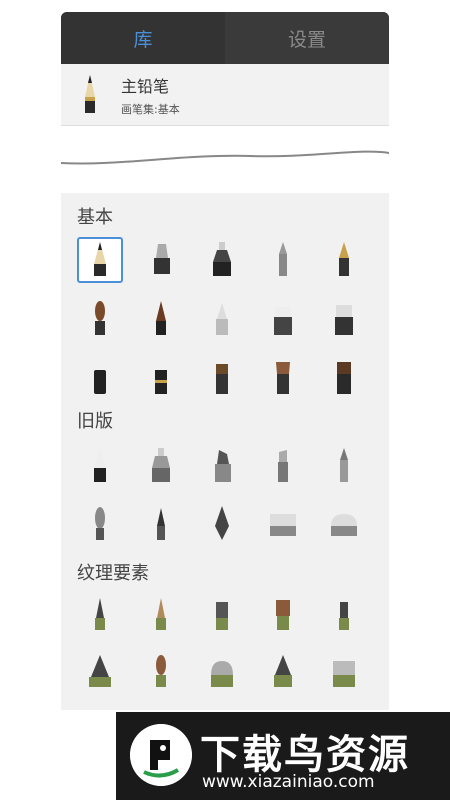 This screenshot has width=450, height=800. What do you see at coordinates (145, 86) in the screenshot?
I see `current-brush-name: 主铅笔` at bounding box center [145, 86].